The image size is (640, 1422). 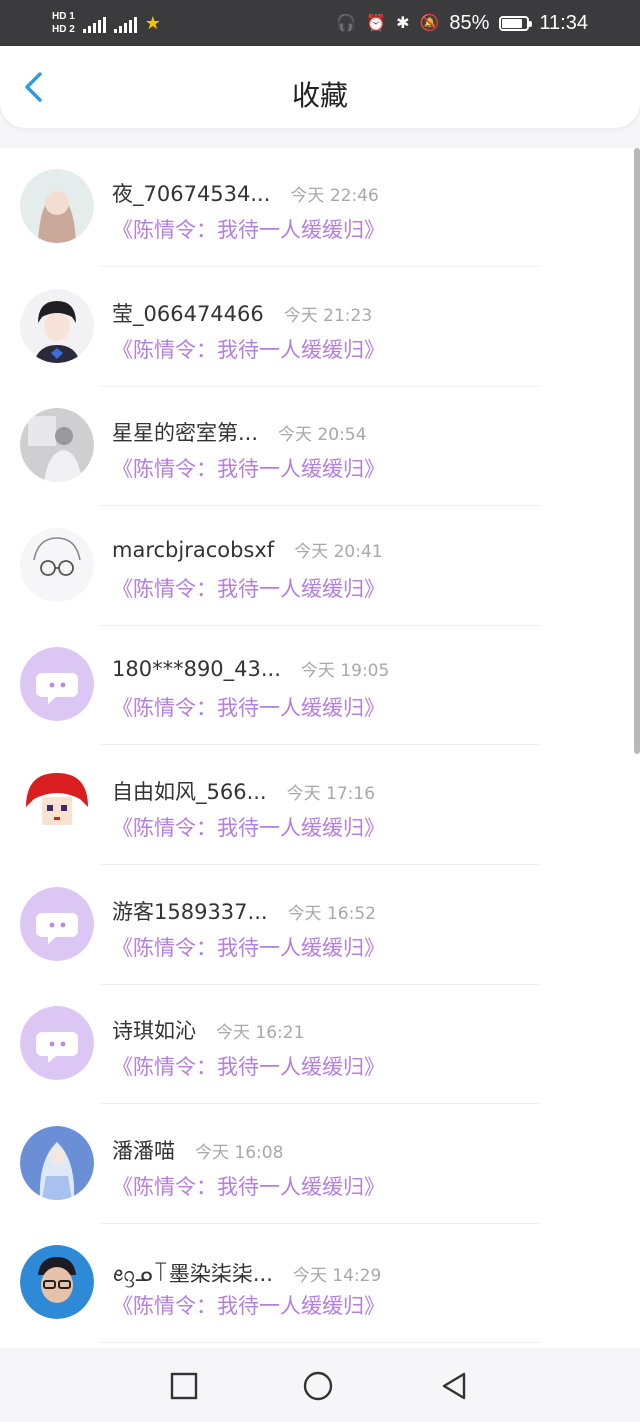 What do you see at coordinates (429, 23) in the screenshot?
I see `mute-bell-icon: 🔕` at bounding box center [429, 23].